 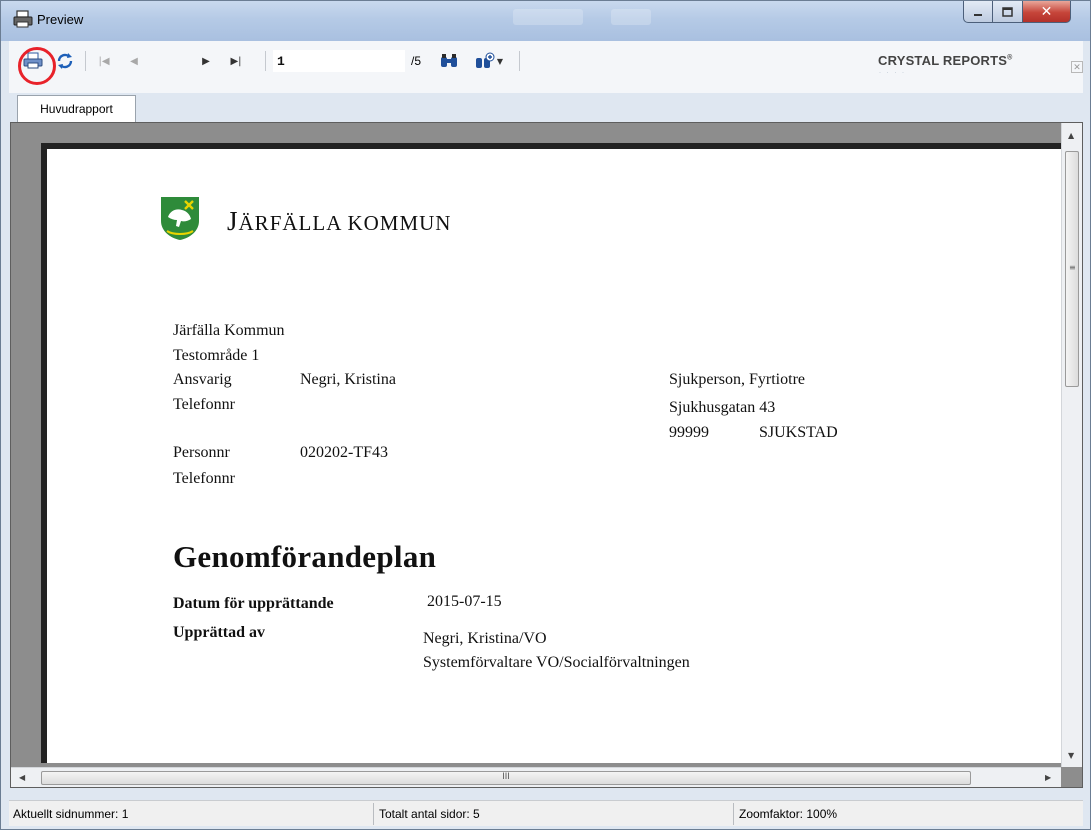 I want to click on last-page-icon: ▶|, so click(x=236, y=61).